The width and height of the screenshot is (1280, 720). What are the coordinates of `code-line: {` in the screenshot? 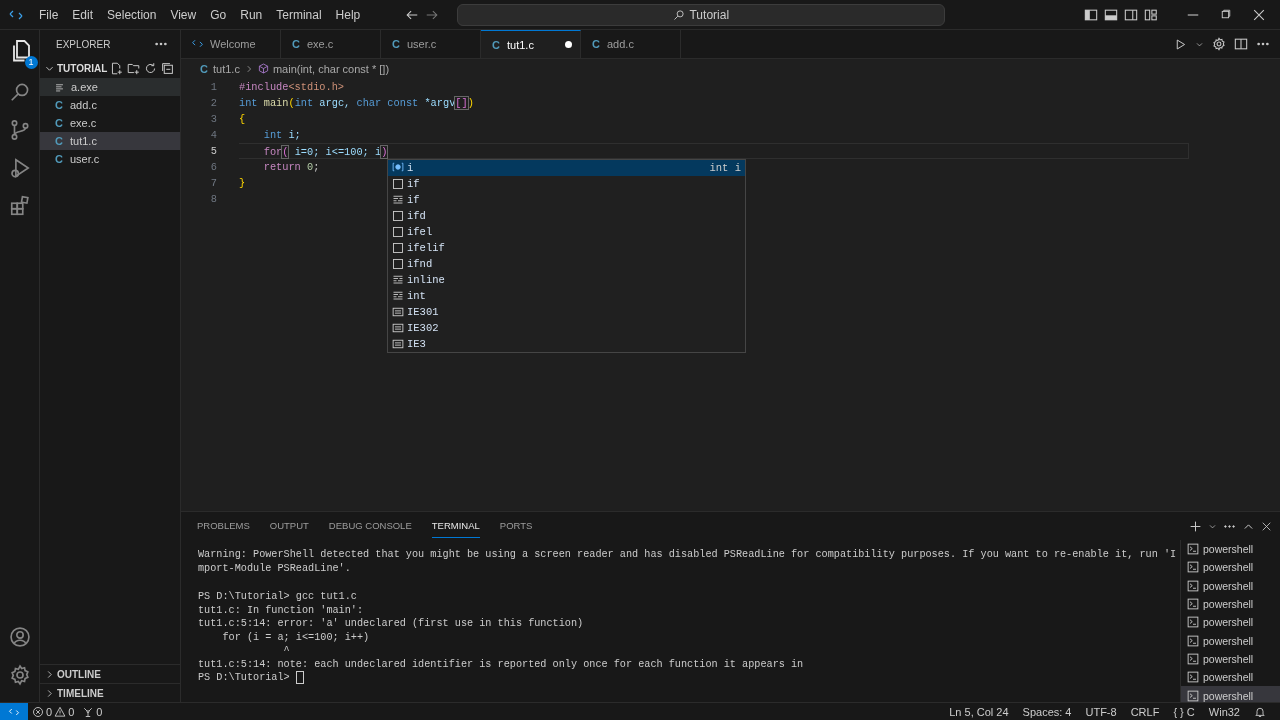 It's located at (242, 119).